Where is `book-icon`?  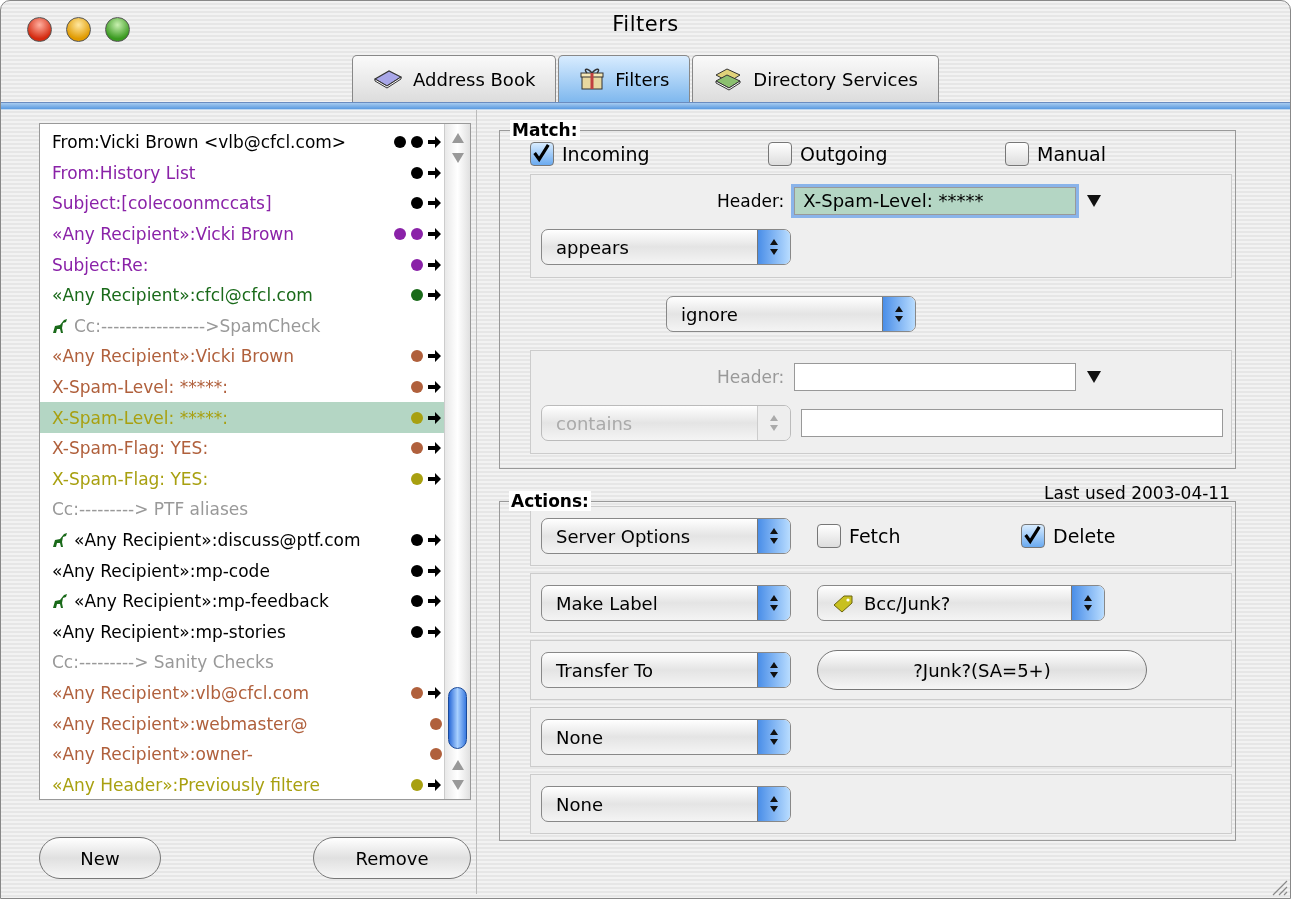
book-icon is located at coordinates (388, 79).